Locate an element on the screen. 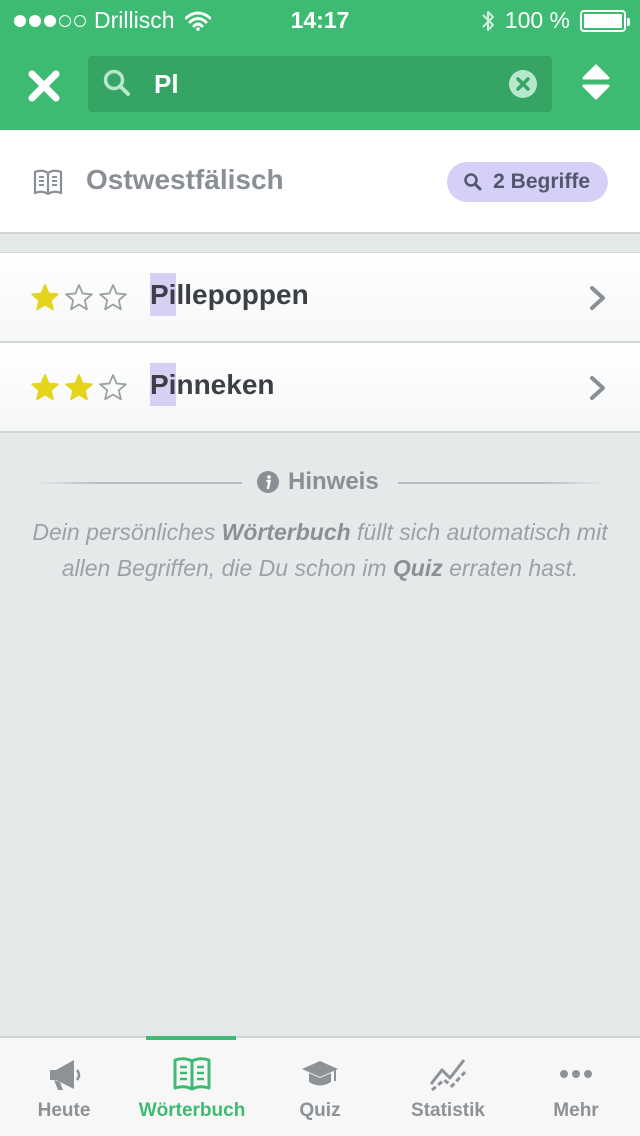 The height and width of the screenshot is (1136, 640). term-count-label: 2 Begriffe is located at coordinates (541, 181).